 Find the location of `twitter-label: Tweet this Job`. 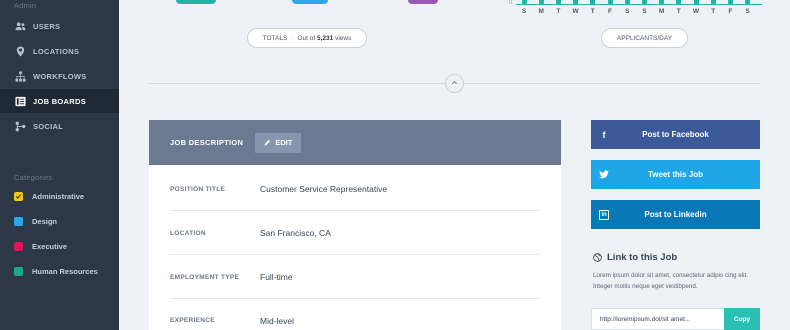

twitter-label: Tweet this Job is located at coordinates (675, 174).